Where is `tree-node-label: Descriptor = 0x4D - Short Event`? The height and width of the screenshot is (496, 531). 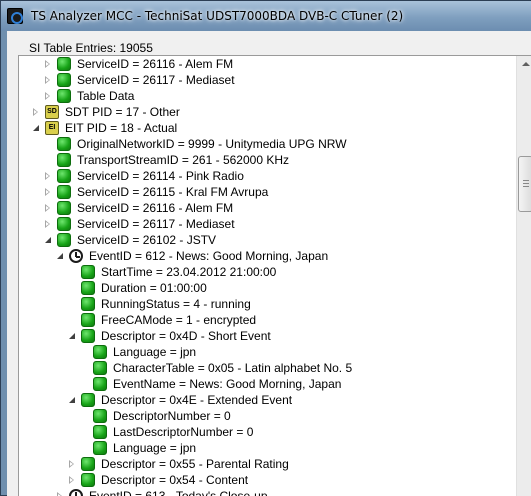 tree-node-label: Descriptor = 0x4D - Short Event is located at coordinates (186, 336).